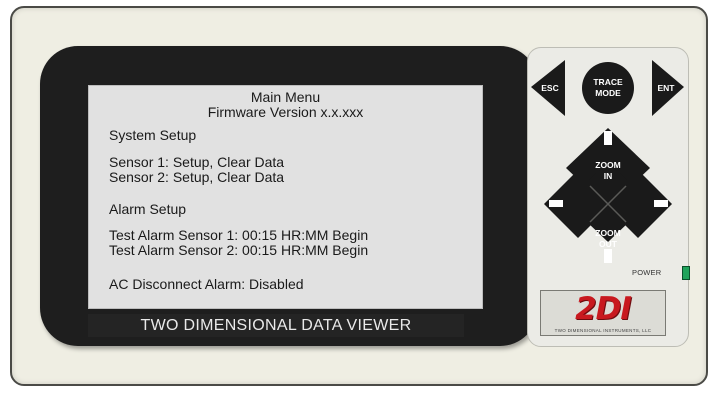 This screenshot has height=394, width=718. Describe the element at coordinates (608, 88) in the screenshot. I see `trace-mode-button` at that location.